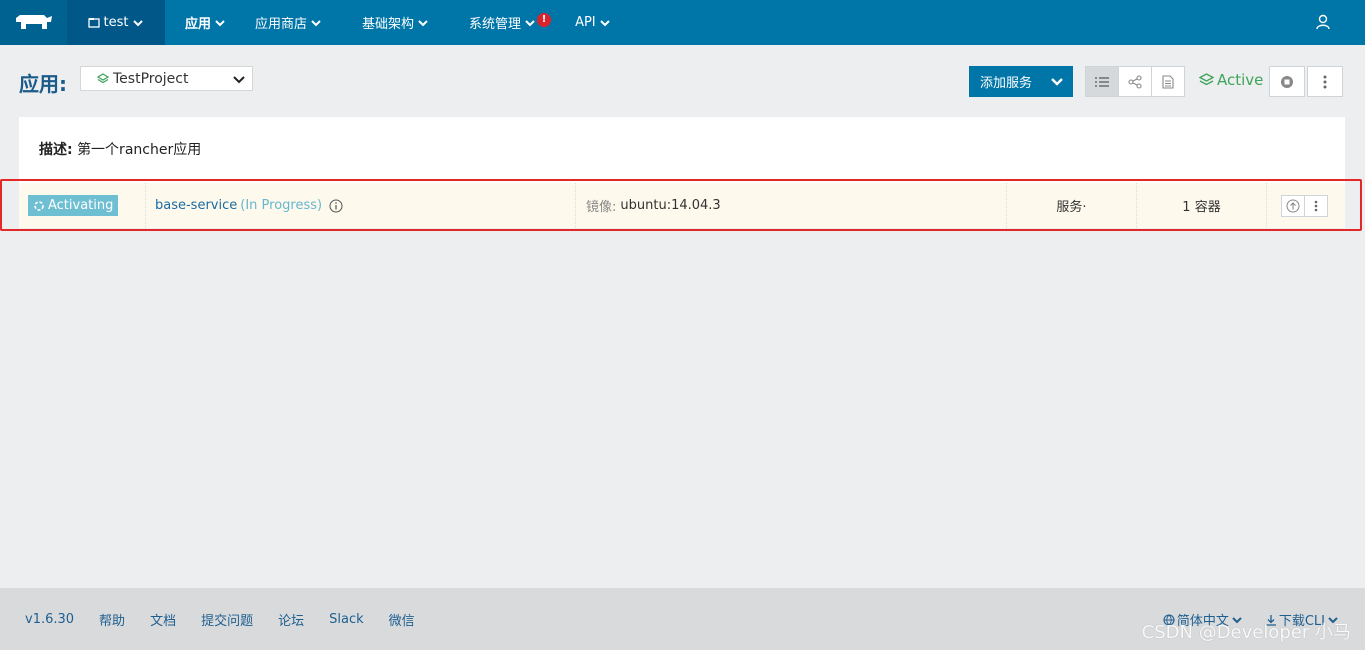 Image resolution: width=1365 pixels, height=650 pixels. Describe the element at coordinates (670, 205) in the screenshot. I see `image-value: ubuntu:14.04.3` at that location.